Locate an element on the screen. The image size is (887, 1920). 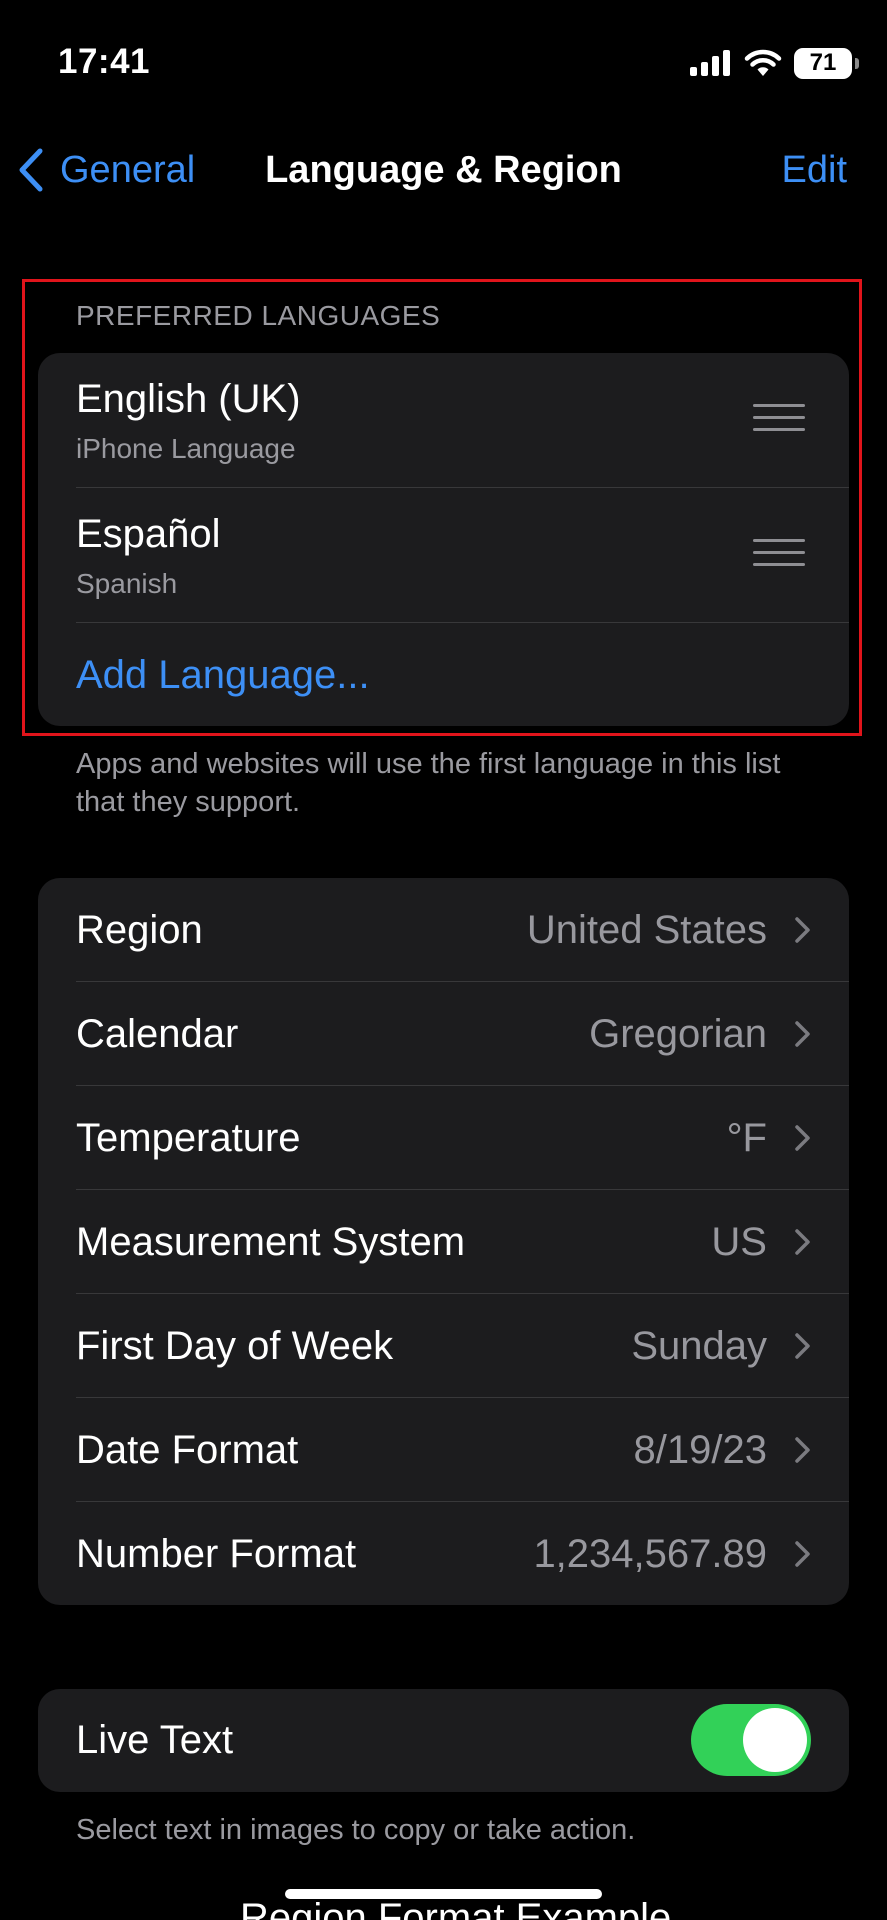
status-time: 17:41 is located at coordinates (104, 61).